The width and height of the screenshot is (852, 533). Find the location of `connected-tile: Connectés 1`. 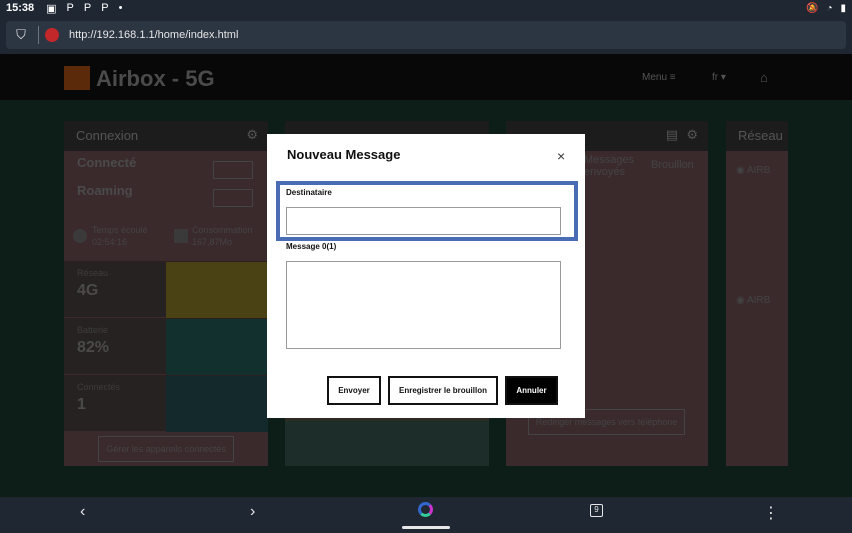

connected-tile: Connectés 1 is located at coordinates (166, 403).